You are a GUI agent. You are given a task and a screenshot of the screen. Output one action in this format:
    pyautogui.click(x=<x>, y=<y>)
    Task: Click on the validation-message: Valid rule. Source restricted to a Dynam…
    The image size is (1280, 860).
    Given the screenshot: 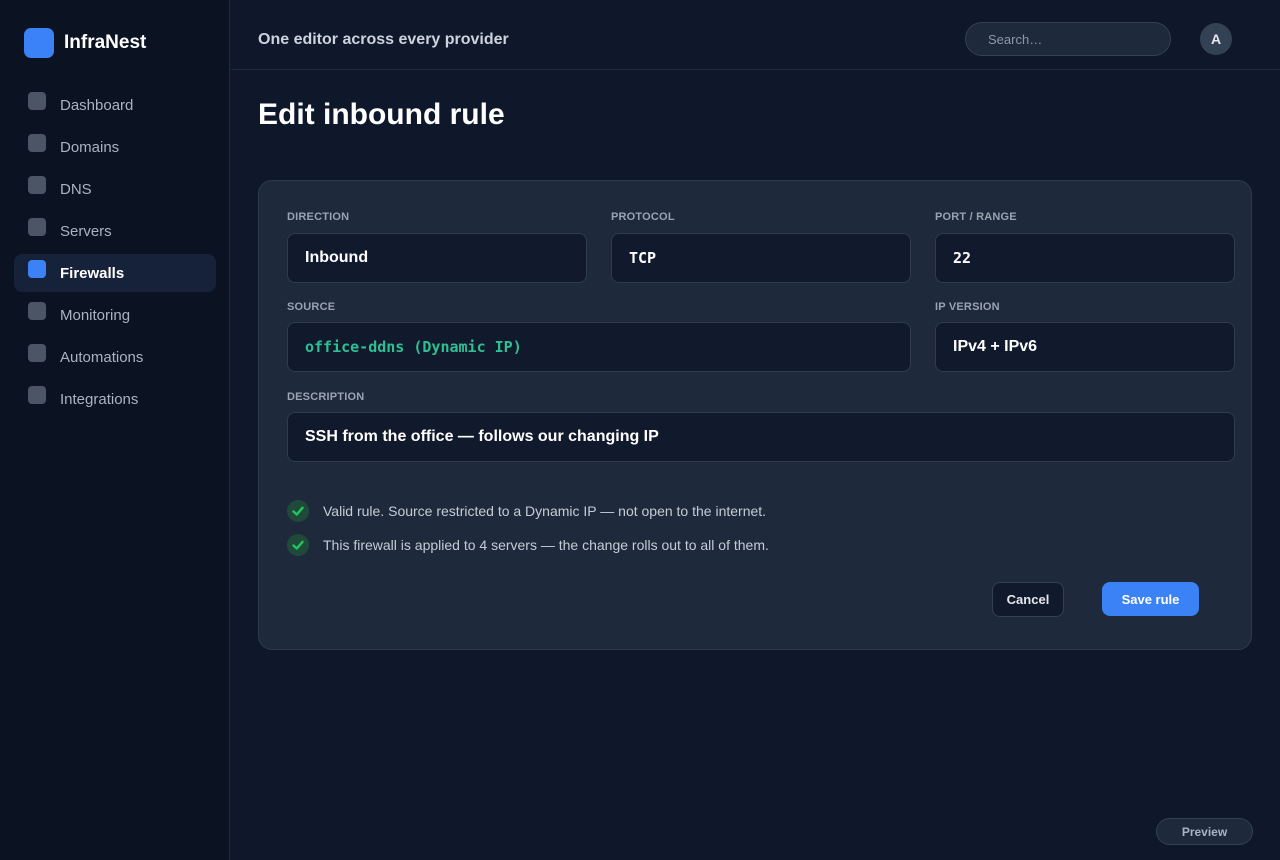 What is the action you would take?
    pyautogui.click(x=526, y=511)
    